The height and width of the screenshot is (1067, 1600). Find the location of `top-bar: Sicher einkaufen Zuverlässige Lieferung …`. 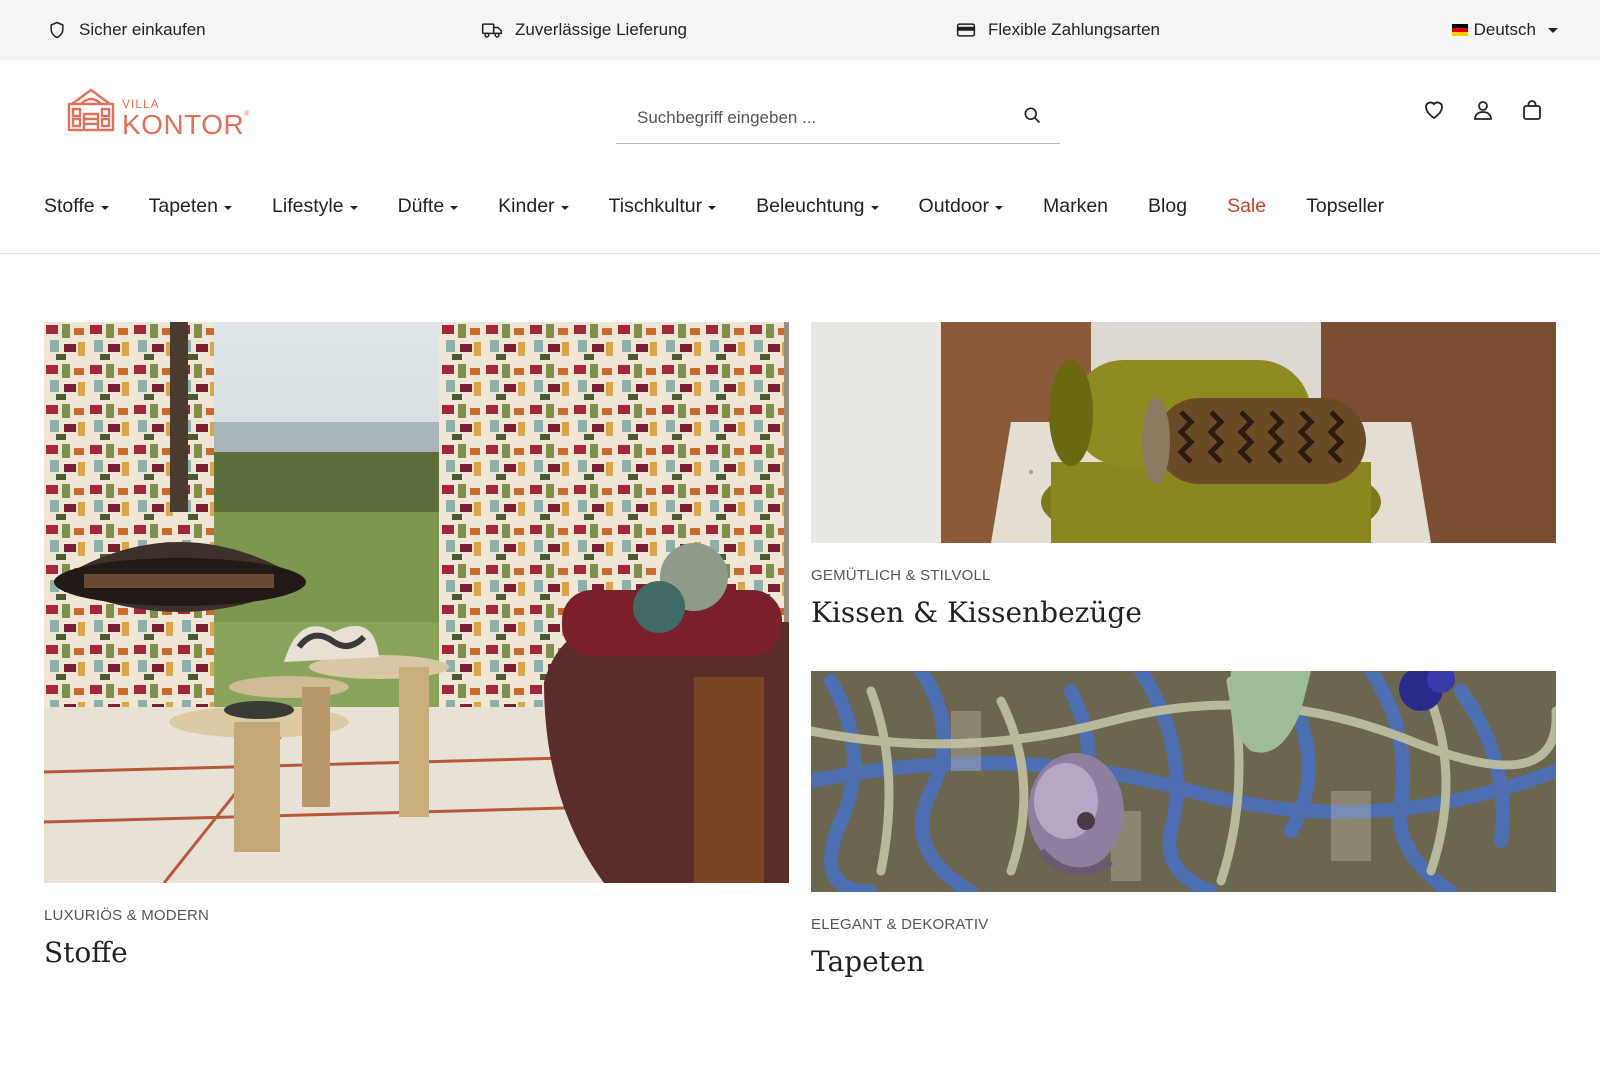

top-bar: Sicher einkaufen Zuverlässige Lieferung … is located at coordinates (800, 30).